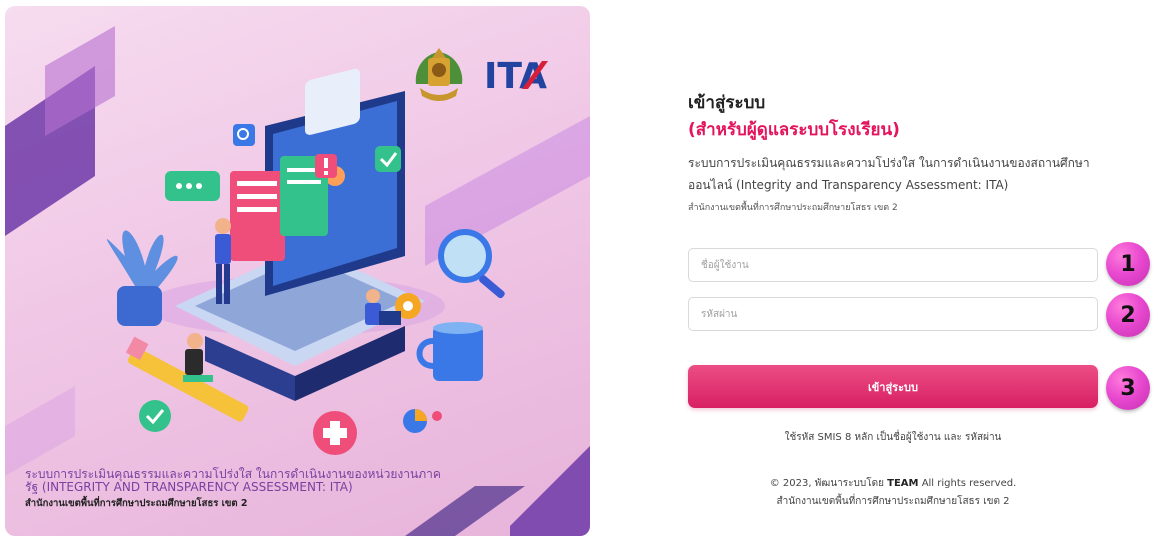 This screenshot has width=1160, height=537. Describe the element at coordinates (480, 75) in the screenshot. I see `hero-logos: ITA` at that location.